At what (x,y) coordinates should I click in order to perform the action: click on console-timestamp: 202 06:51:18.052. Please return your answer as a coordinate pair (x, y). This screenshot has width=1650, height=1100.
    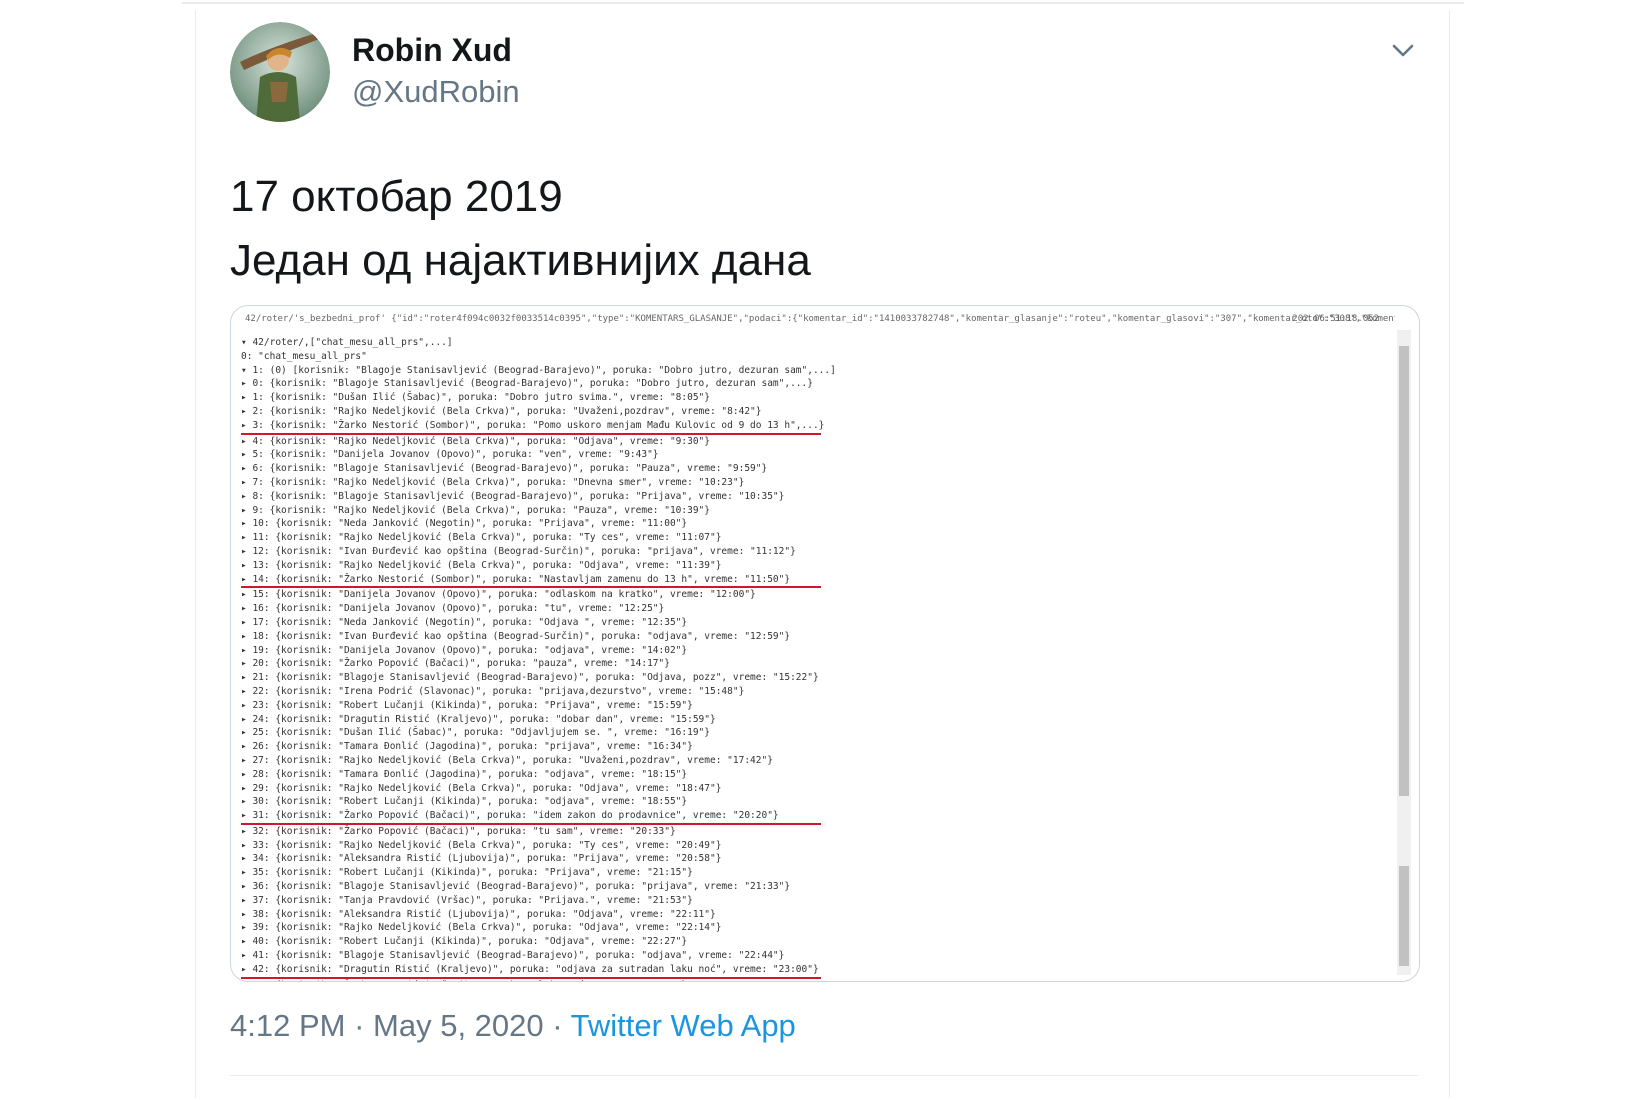
    Looking at the image, I should click on (1335, 319).